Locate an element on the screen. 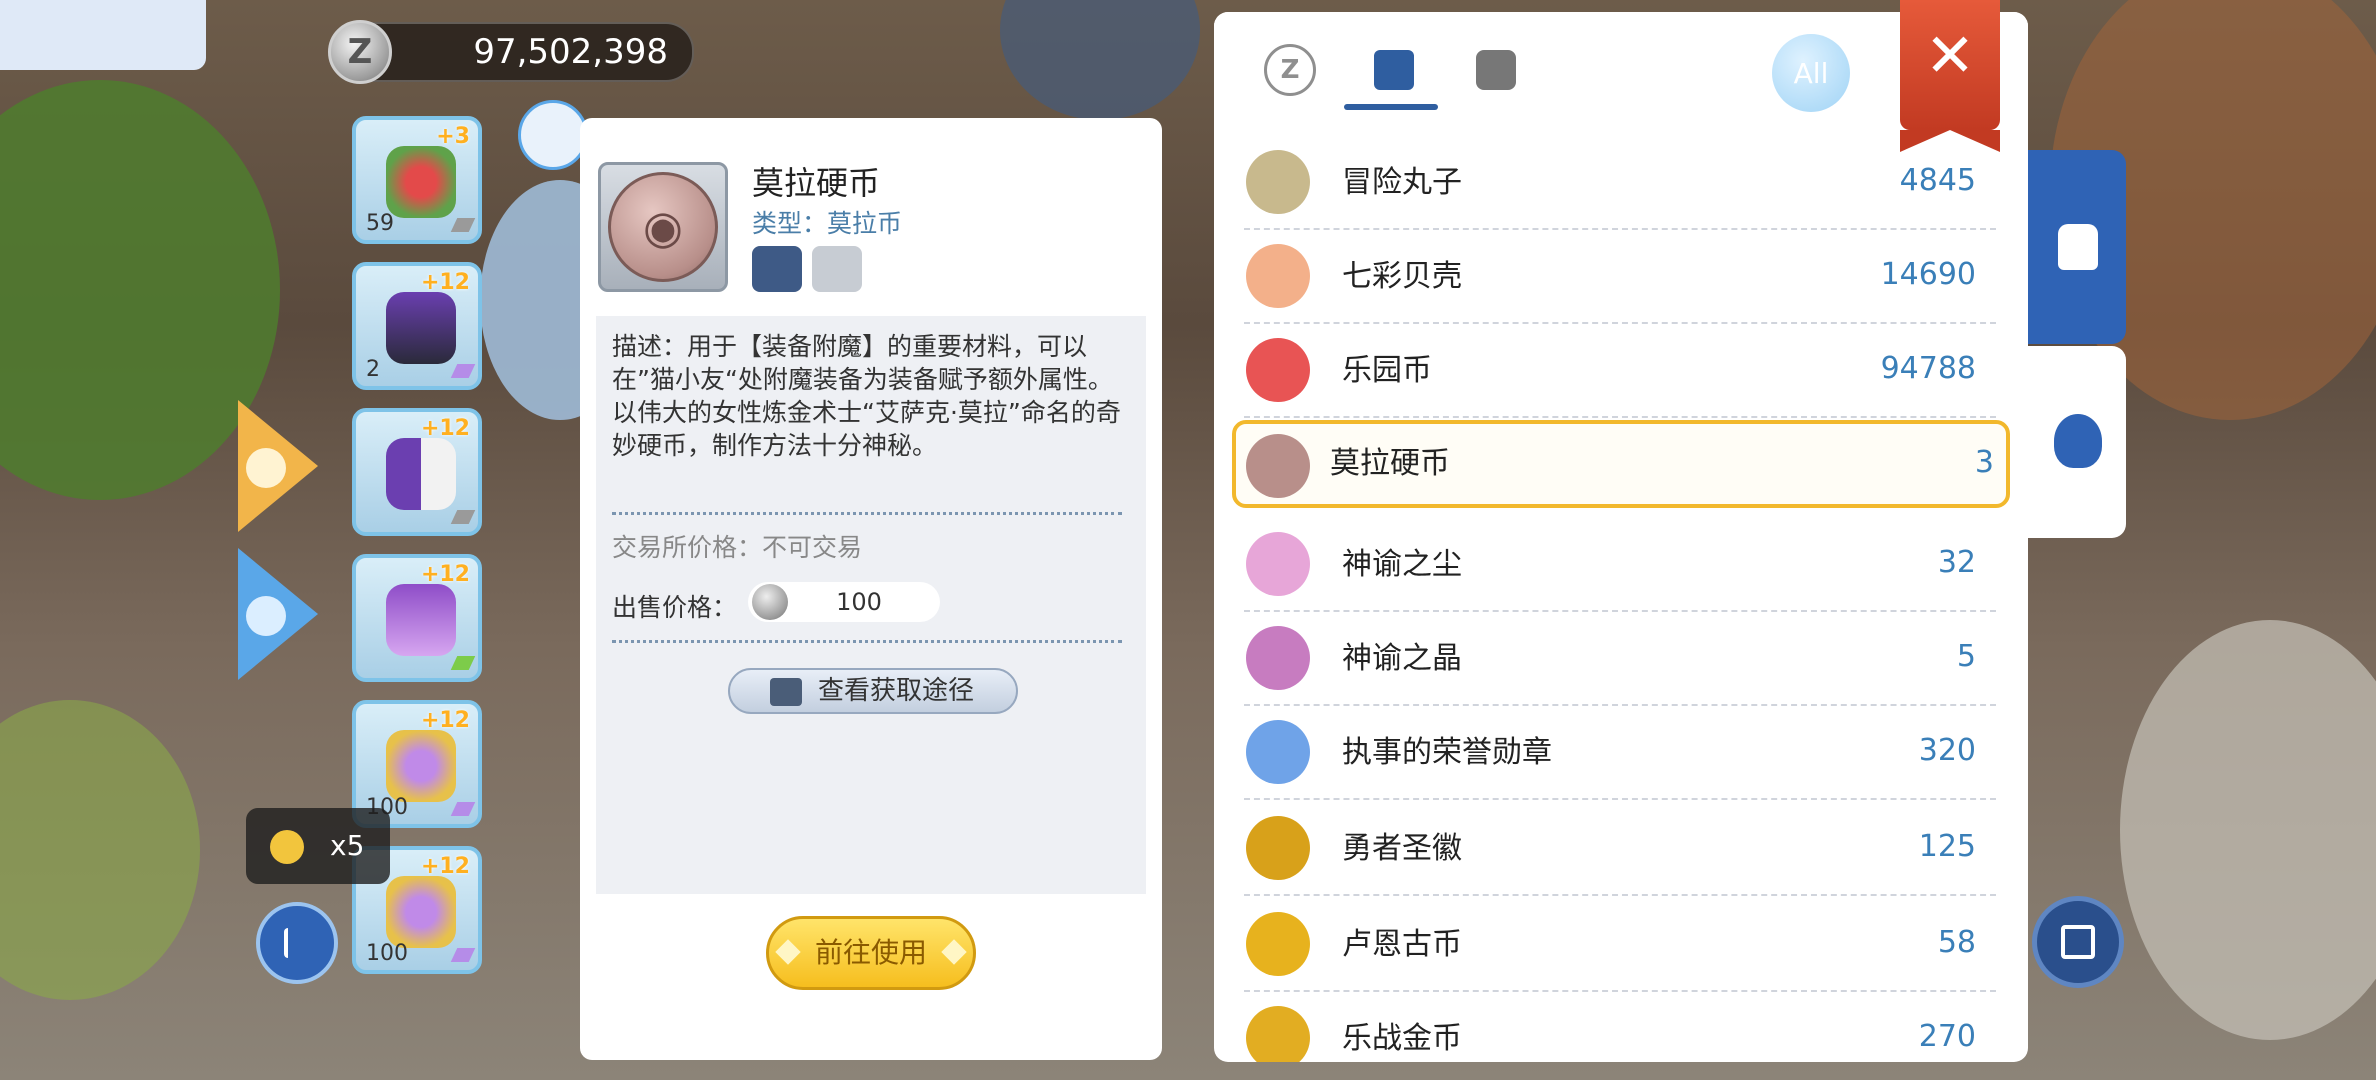  side-tab-backpack is located at coordinates (2077, 247).